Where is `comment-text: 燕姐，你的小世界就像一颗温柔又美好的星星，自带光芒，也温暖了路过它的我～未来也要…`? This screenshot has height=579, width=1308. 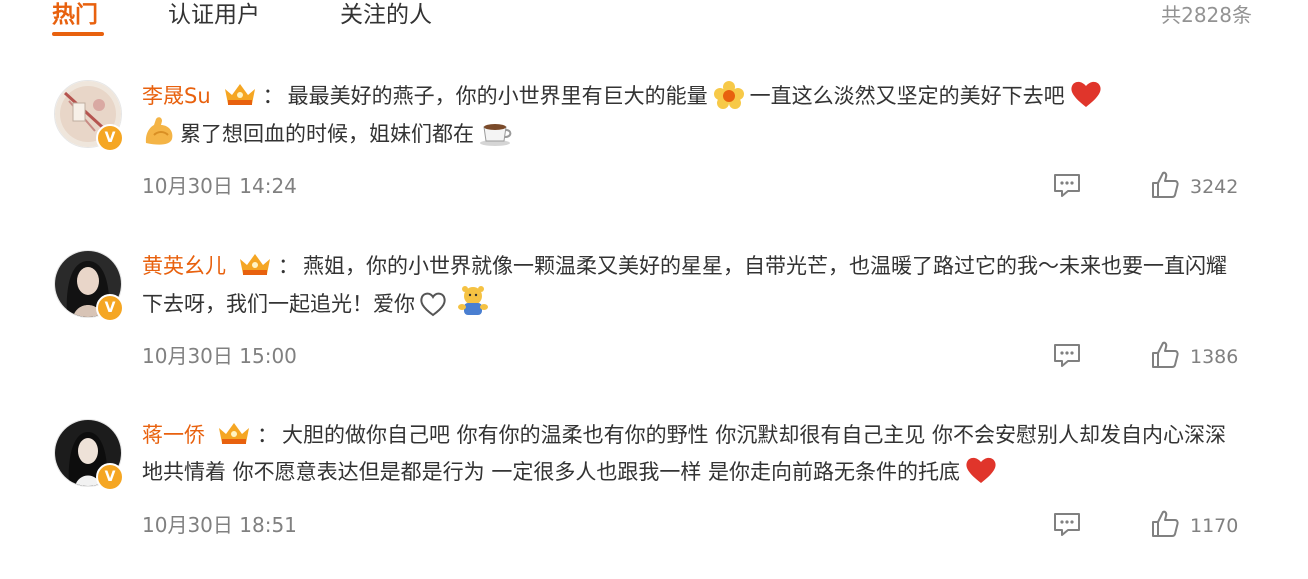
comment-text: 燕姐，你的小世界就像一颗温柔又美好的星星，自带光芒，也温暖了路过它的我～未来也要… is located at coordinates (684, 285).